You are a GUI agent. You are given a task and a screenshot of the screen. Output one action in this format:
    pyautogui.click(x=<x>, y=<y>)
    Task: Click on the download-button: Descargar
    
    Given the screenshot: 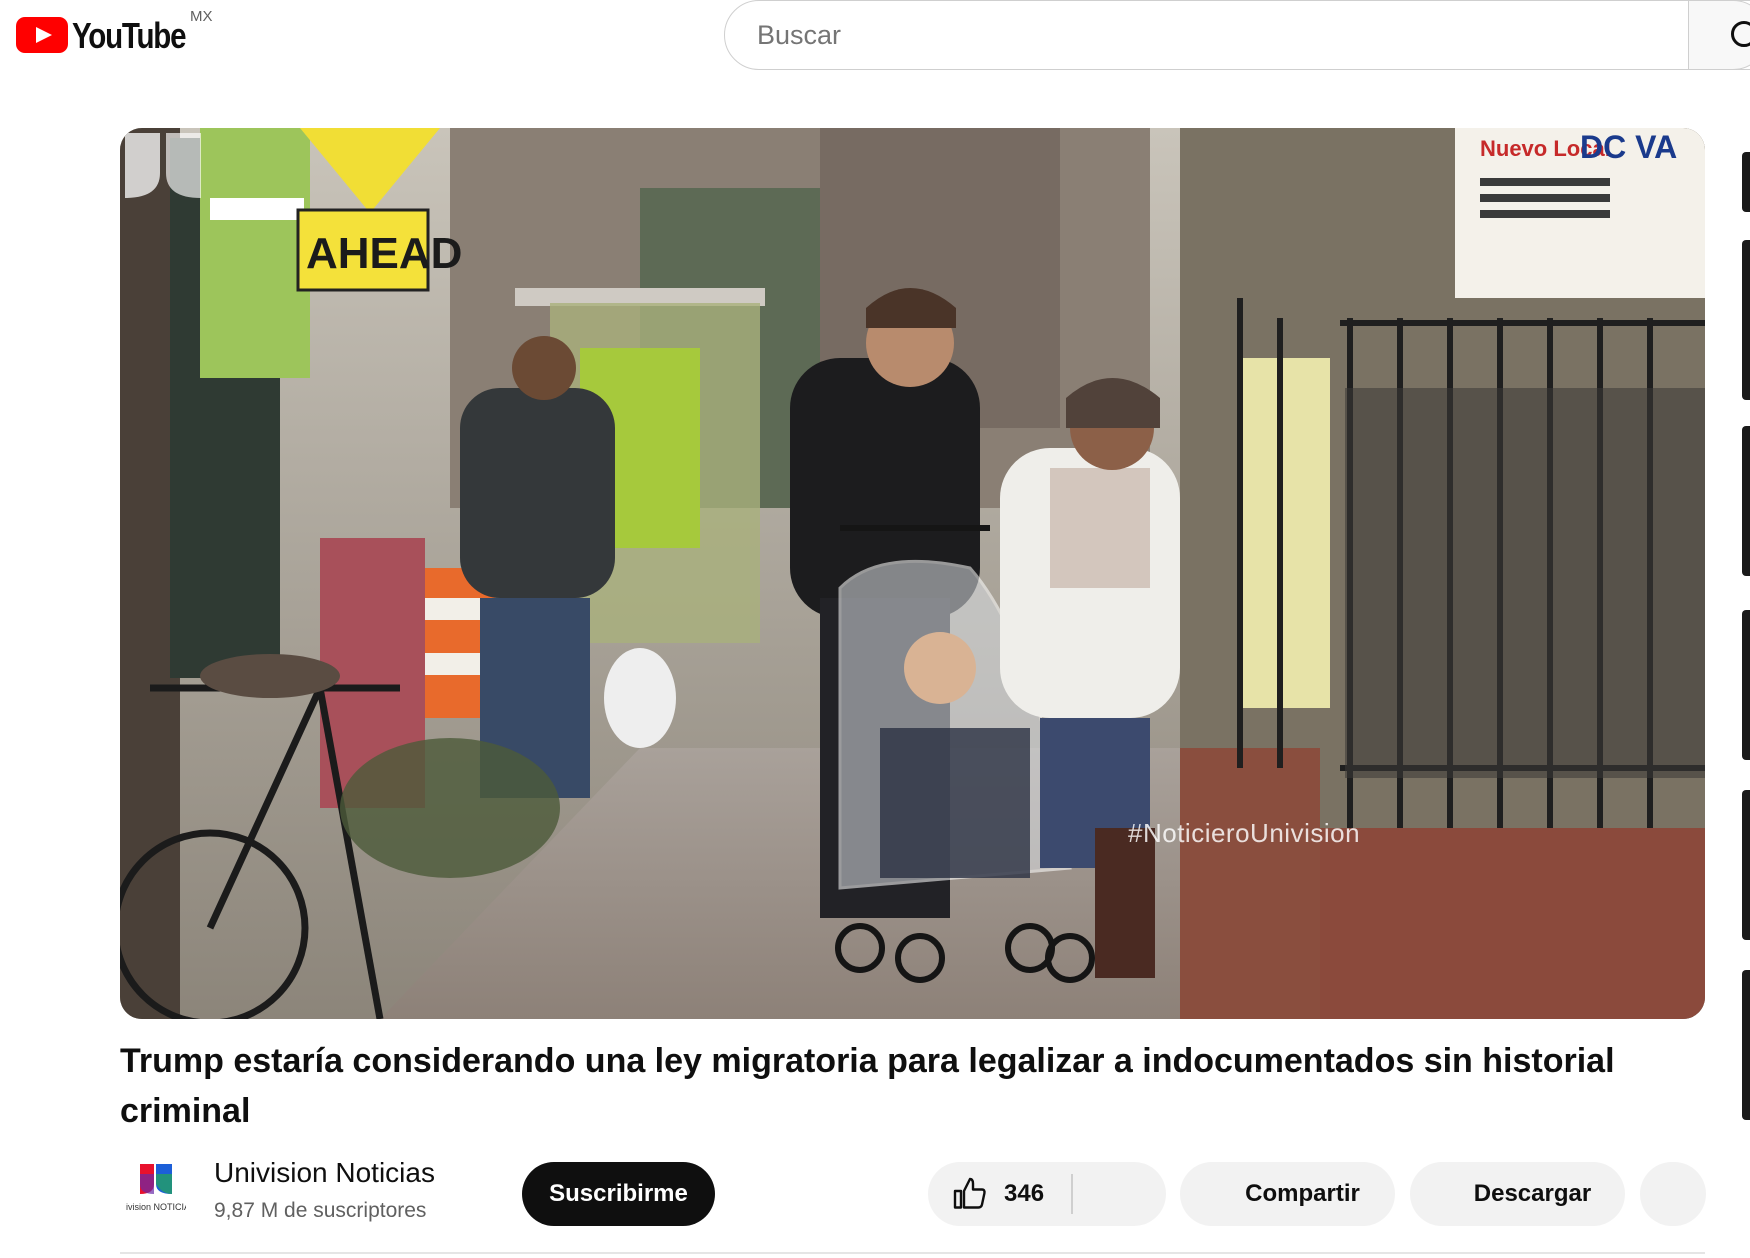 What is the action you would take?
    pyautogui.click(x=1517, y=1194)
    